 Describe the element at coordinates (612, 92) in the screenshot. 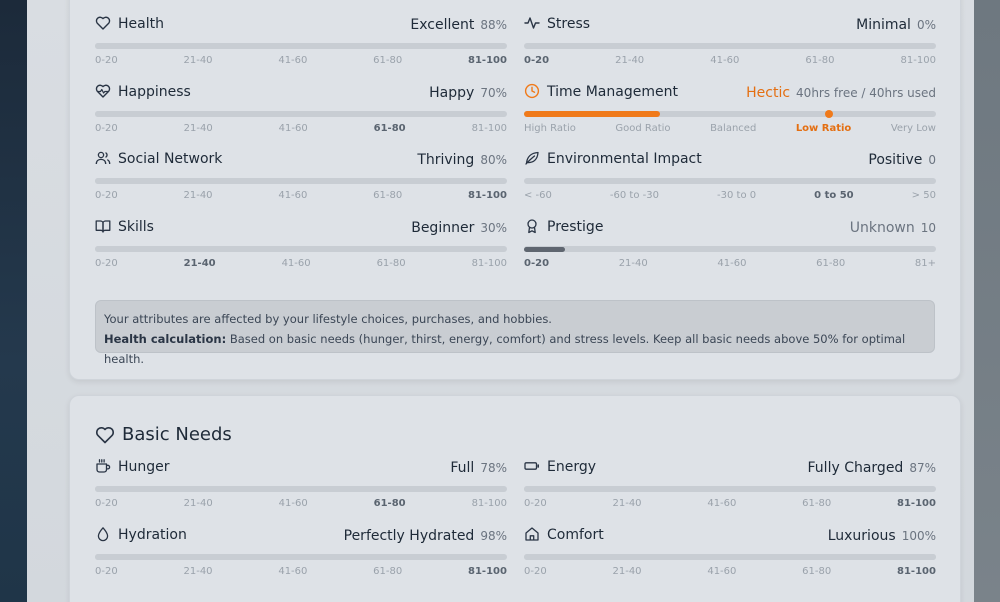

I see `attribute-name: Time Management` at that location.